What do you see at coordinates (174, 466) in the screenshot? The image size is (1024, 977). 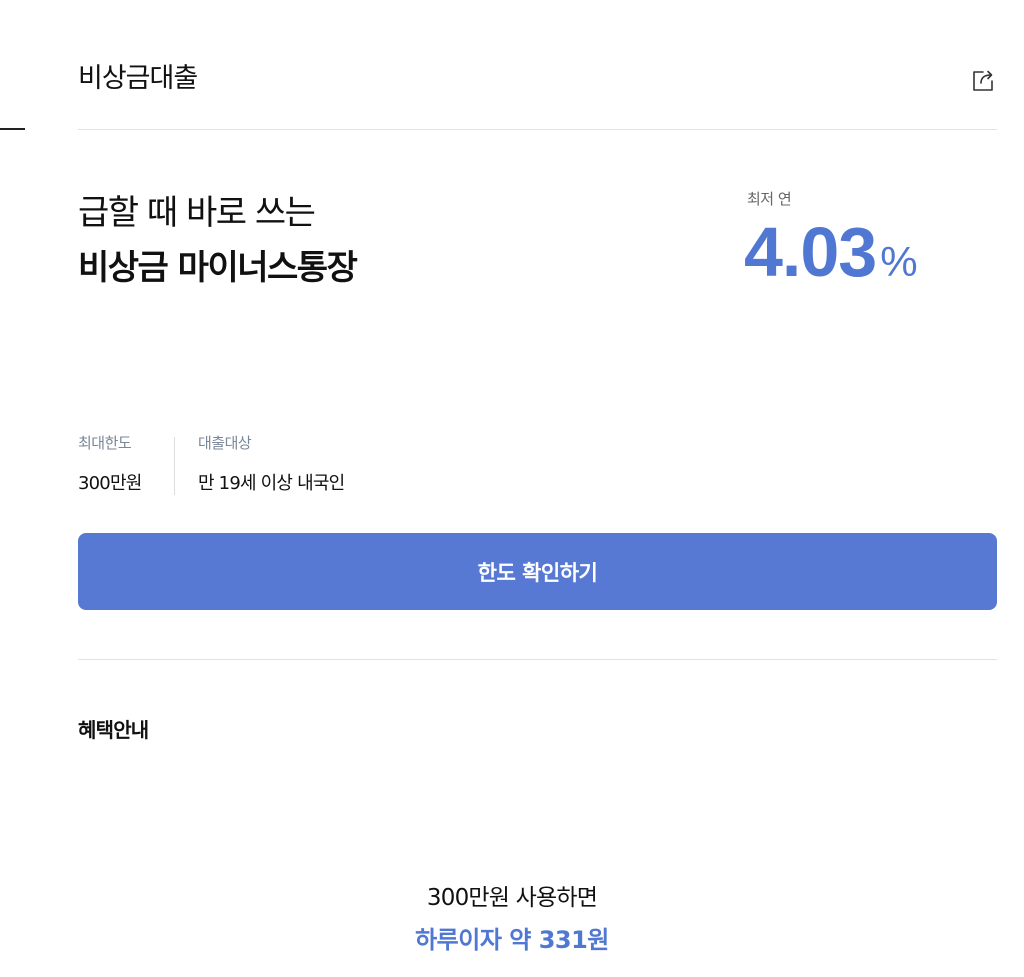 I see `info-separator` at bounding box center [174, 466].